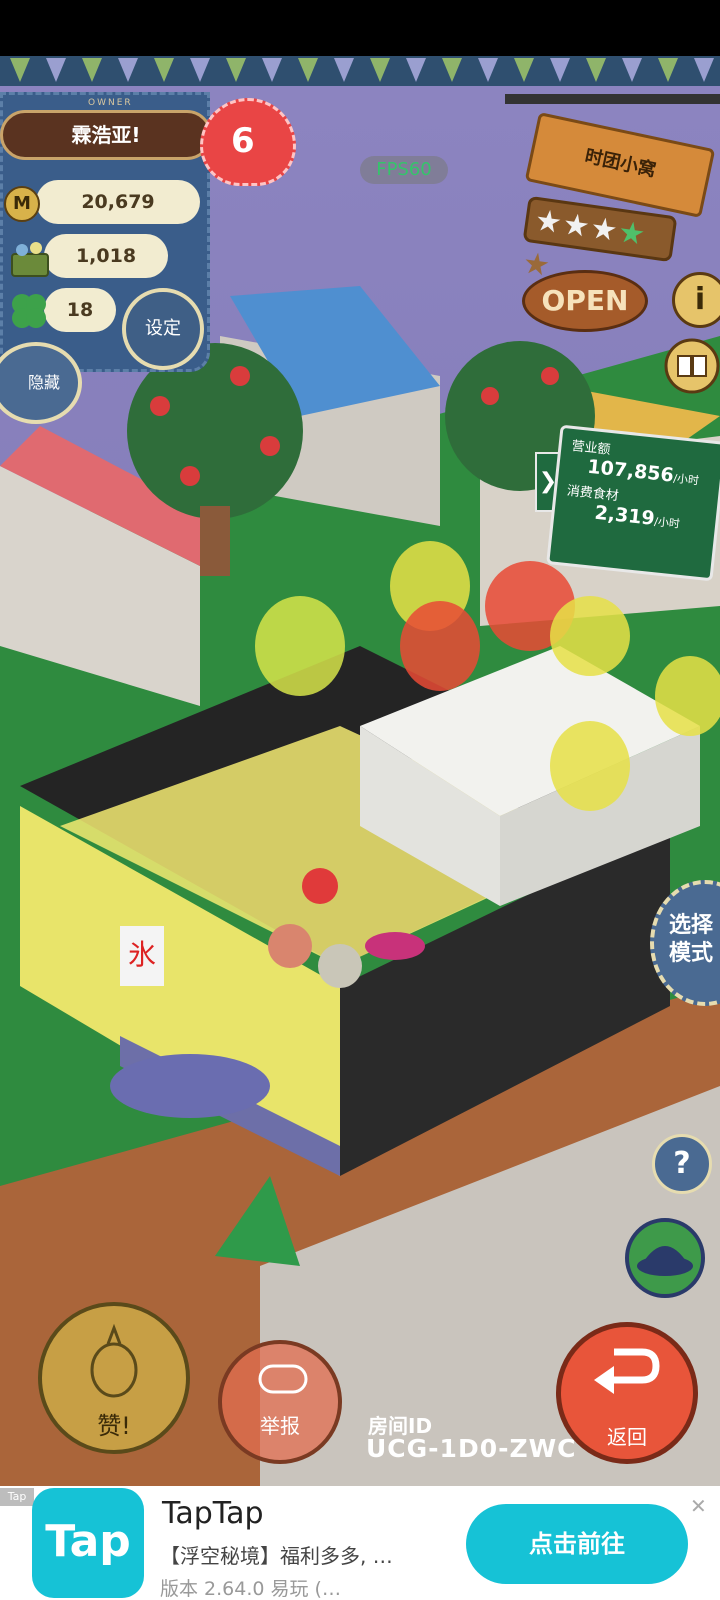 Image resolution: width=720 pixels, height=1600 pixels. I want to click on ad-cta-button: 点击前往, so click(577, 1544).